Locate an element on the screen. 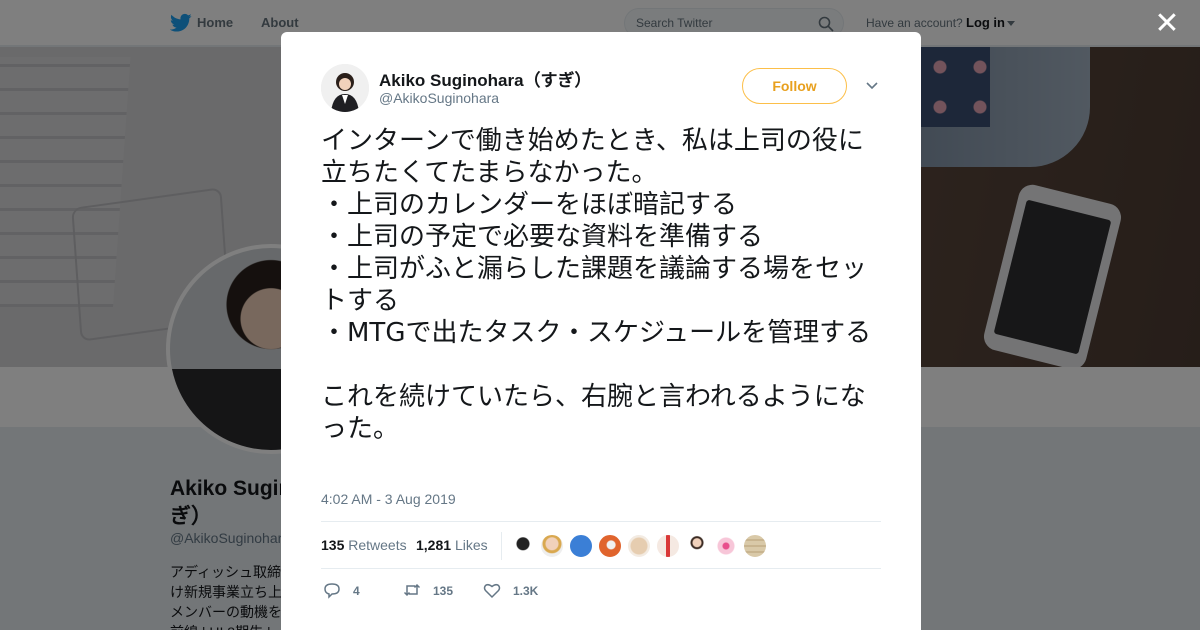 This screenshot has height=630, width=1200. tweet-stats: 135 Retweets 1,281 Likes is located at coordinates (601, 545).